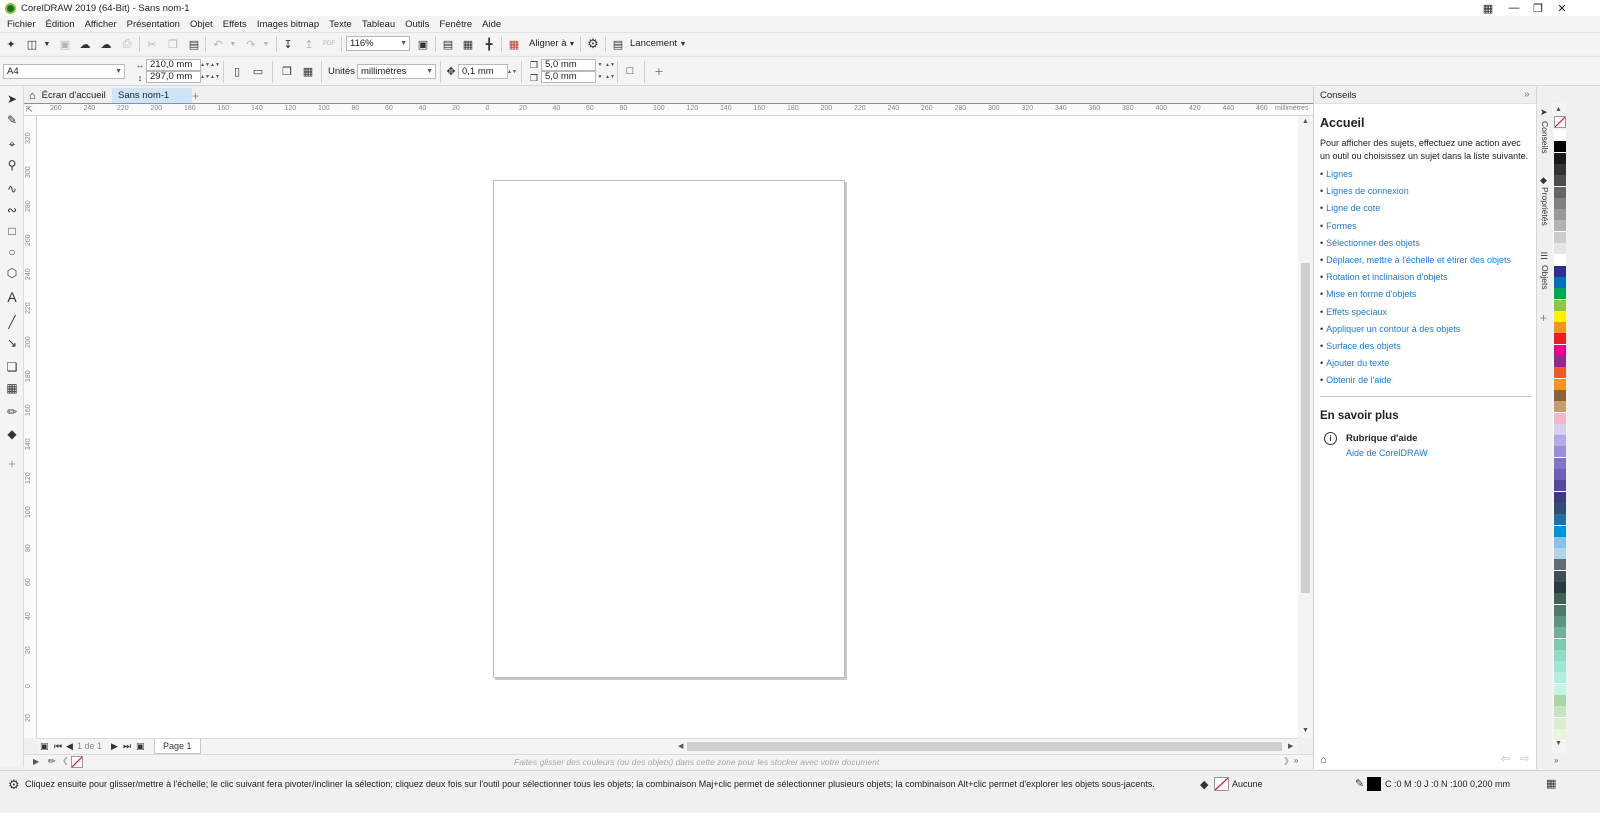  What do you see at coordinates (288, 24) in the screenshot?
I see `menu-images-bitmap: Images bitmap` at bounding box center [288, 24].